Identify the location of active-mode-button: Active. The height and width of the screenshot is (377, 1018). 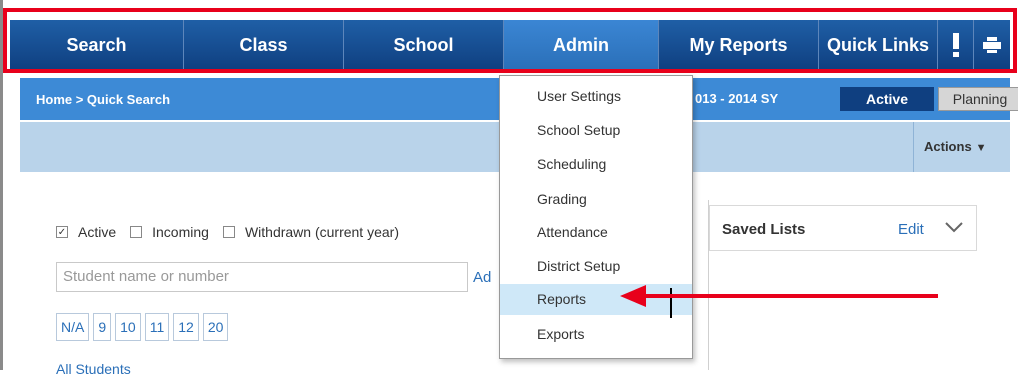
(887, 99).